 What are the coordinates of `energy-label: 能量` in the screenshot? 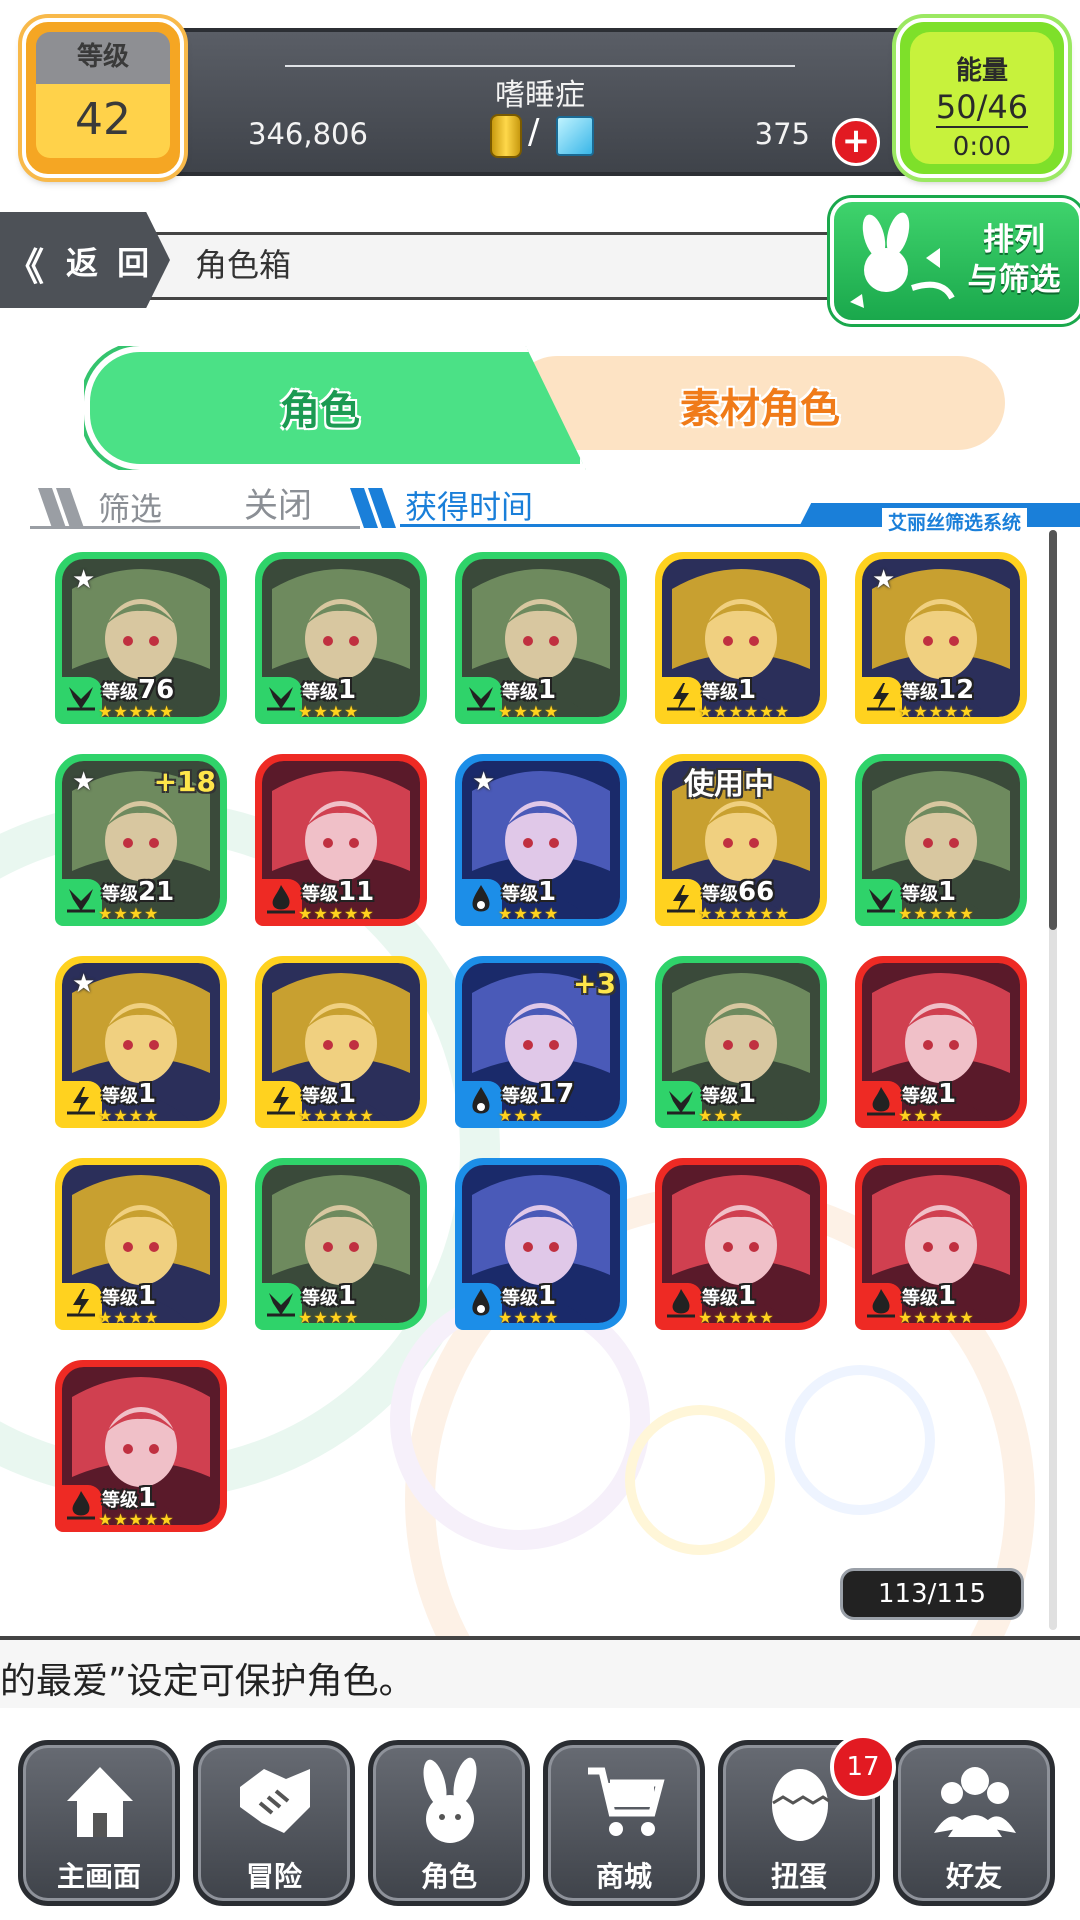 It's located at (981, 71).